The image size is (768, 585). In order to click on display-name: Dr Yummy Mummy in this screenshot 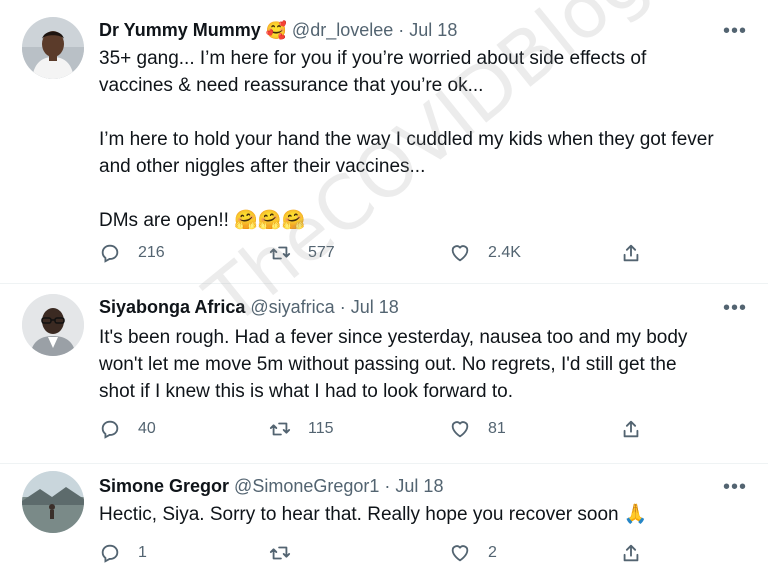, I will do `click(180, 30)`.